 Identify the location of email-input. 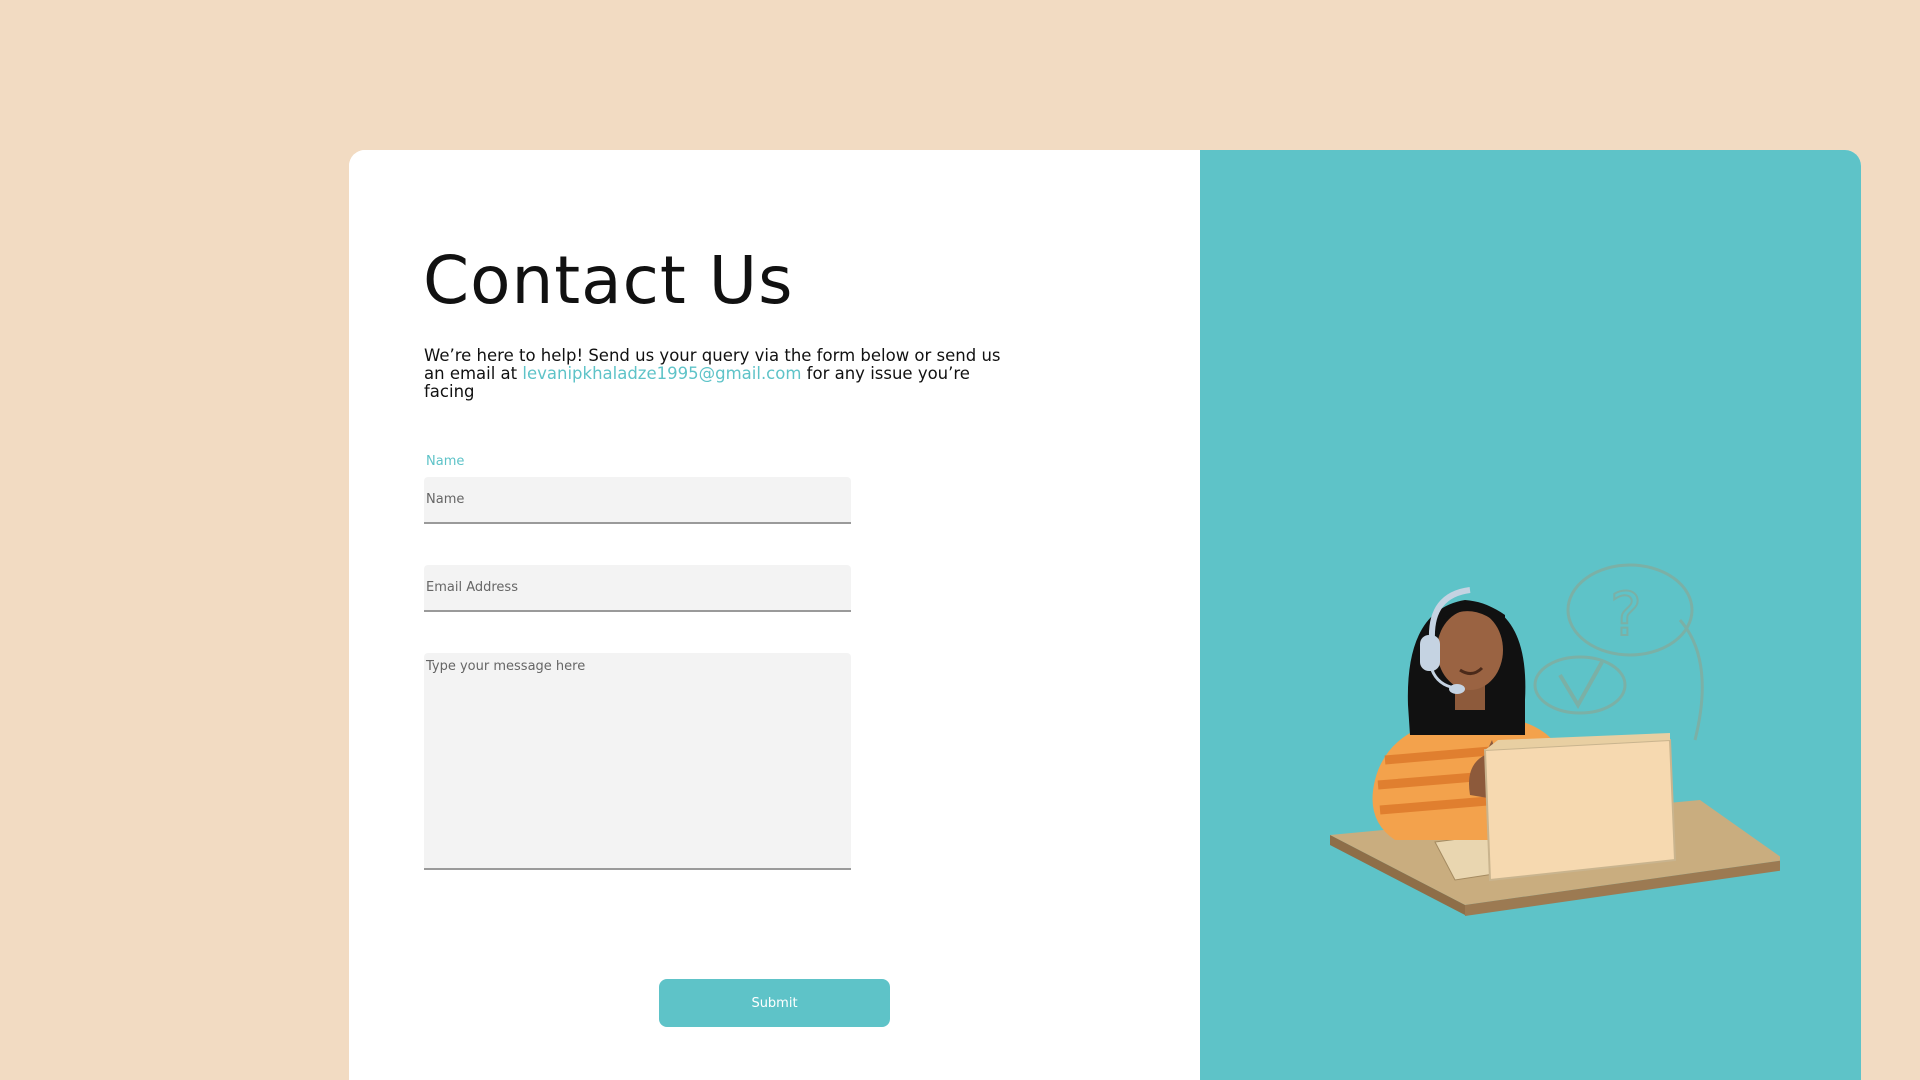
(637, 588).